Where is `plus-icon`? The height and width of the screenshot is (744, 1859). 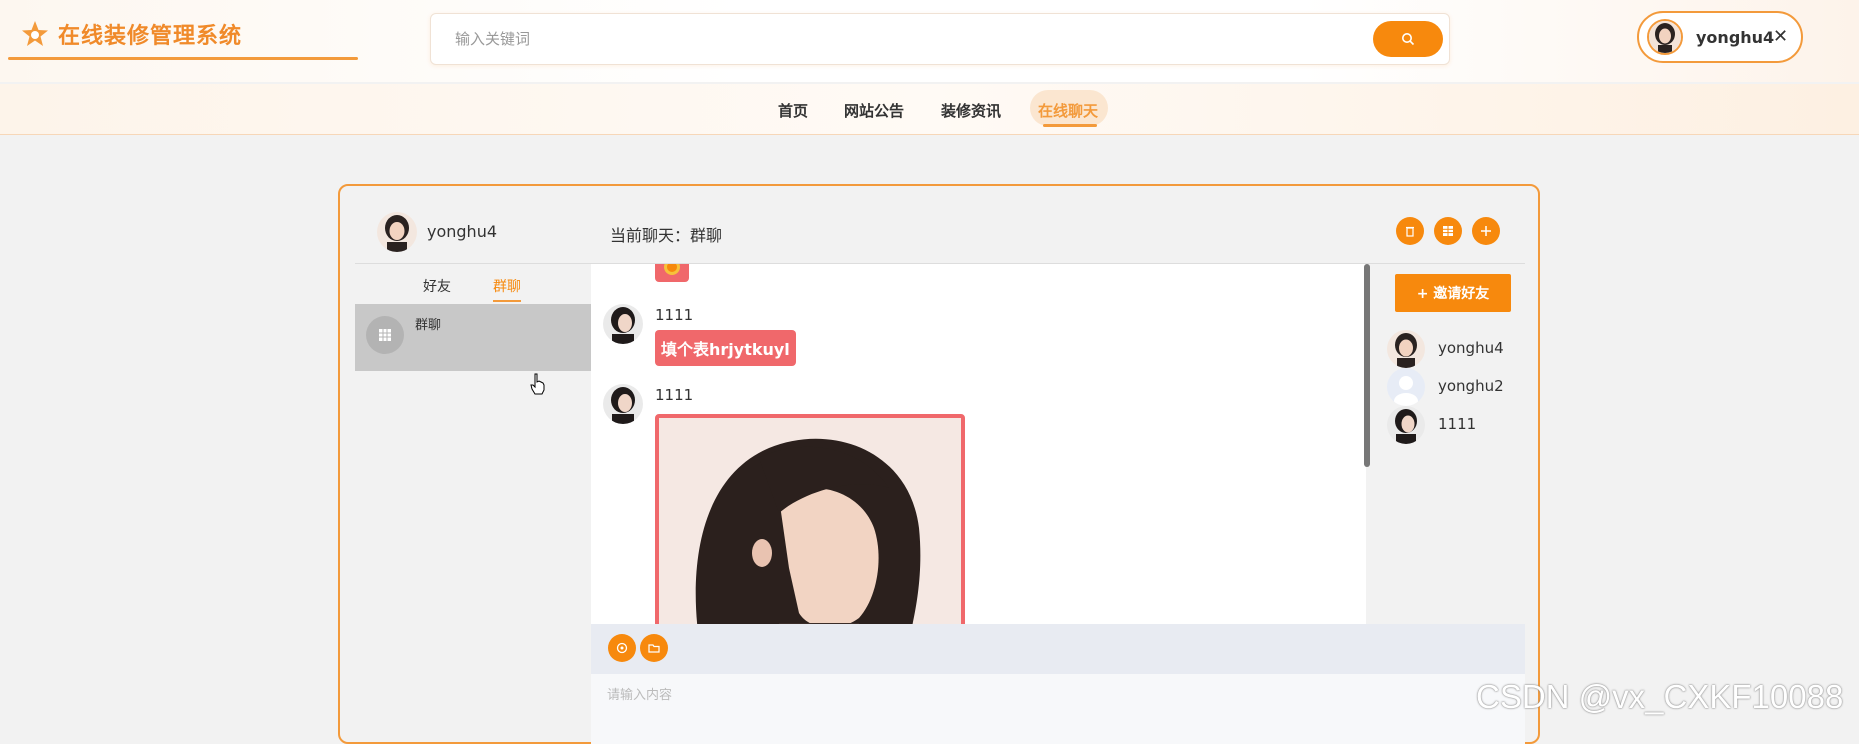
plus-icon is located at coordinates (1486, 231).